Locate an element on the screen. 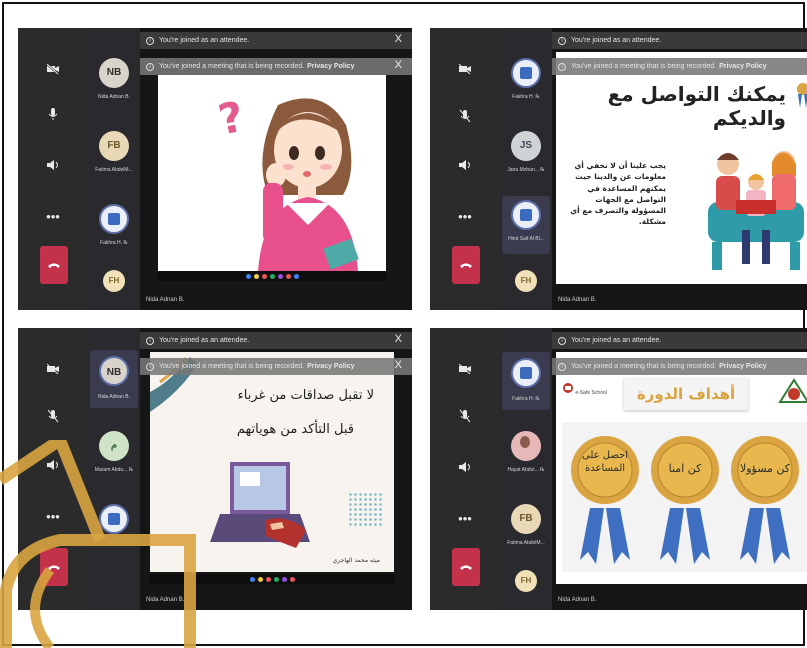 This screenshot has height=648, width=807. participant-name: Maram Abdu... ℞ is located at coordinates (114, 470).